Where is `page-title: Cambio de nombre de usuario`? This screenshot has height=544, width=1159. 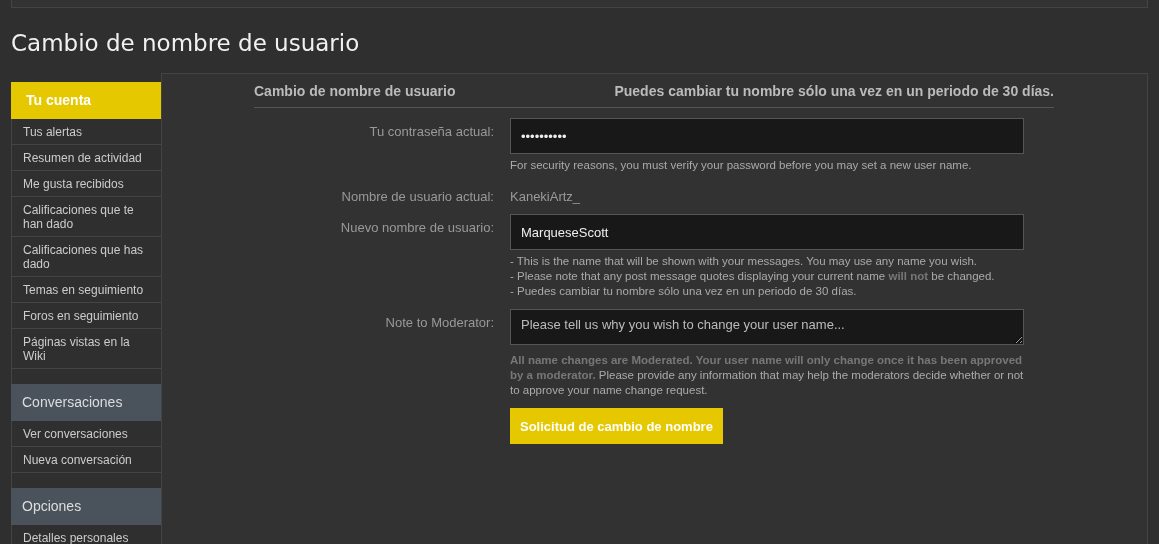
page-title: Cambio de nombre de usuario is located at coordinates (185, 43).